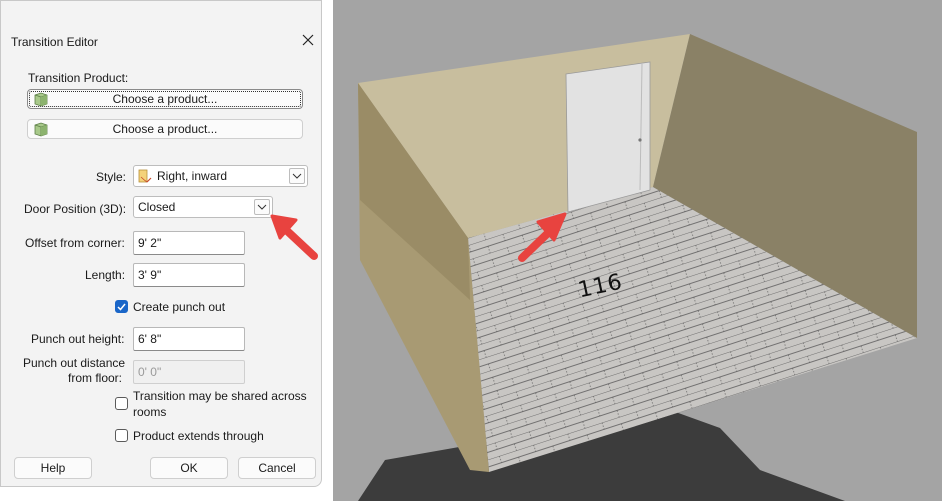 Image resolution: width=942 pixels, height=504 pixels. I want to click on product-extends-checkbox, so click(121, 435).